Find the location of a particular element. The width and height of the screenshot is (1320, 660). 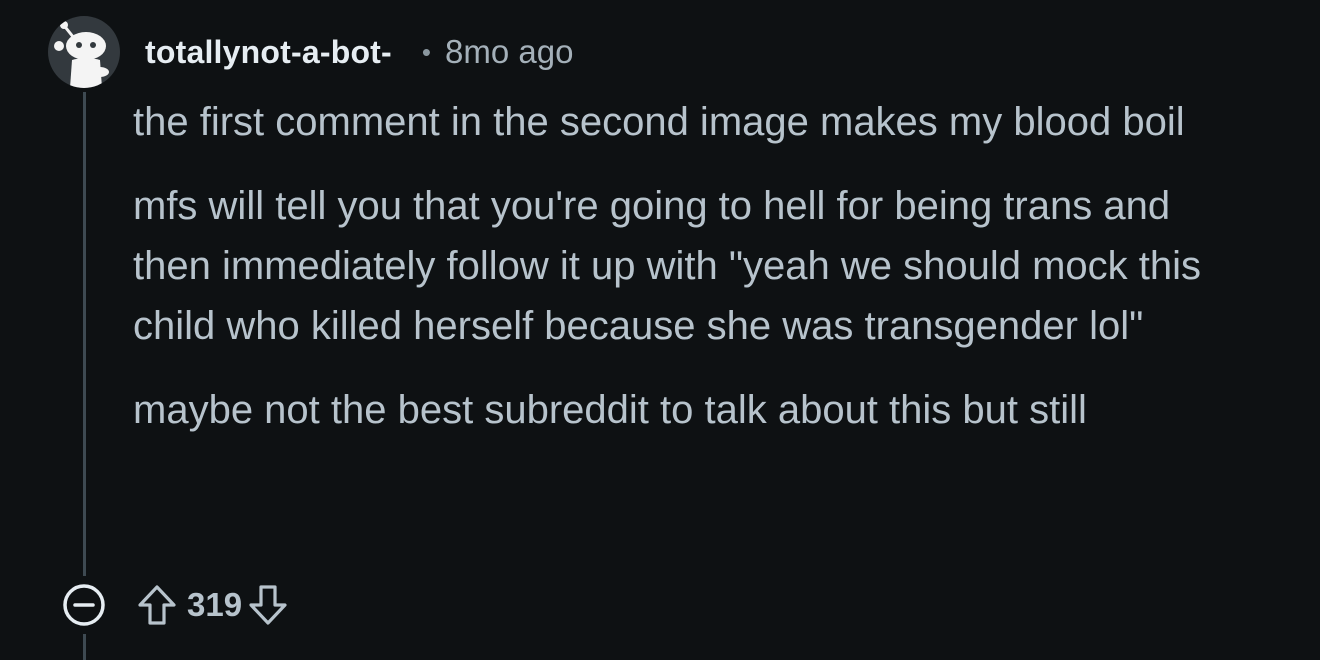

downvote-button is located at coordinates (268, 605).